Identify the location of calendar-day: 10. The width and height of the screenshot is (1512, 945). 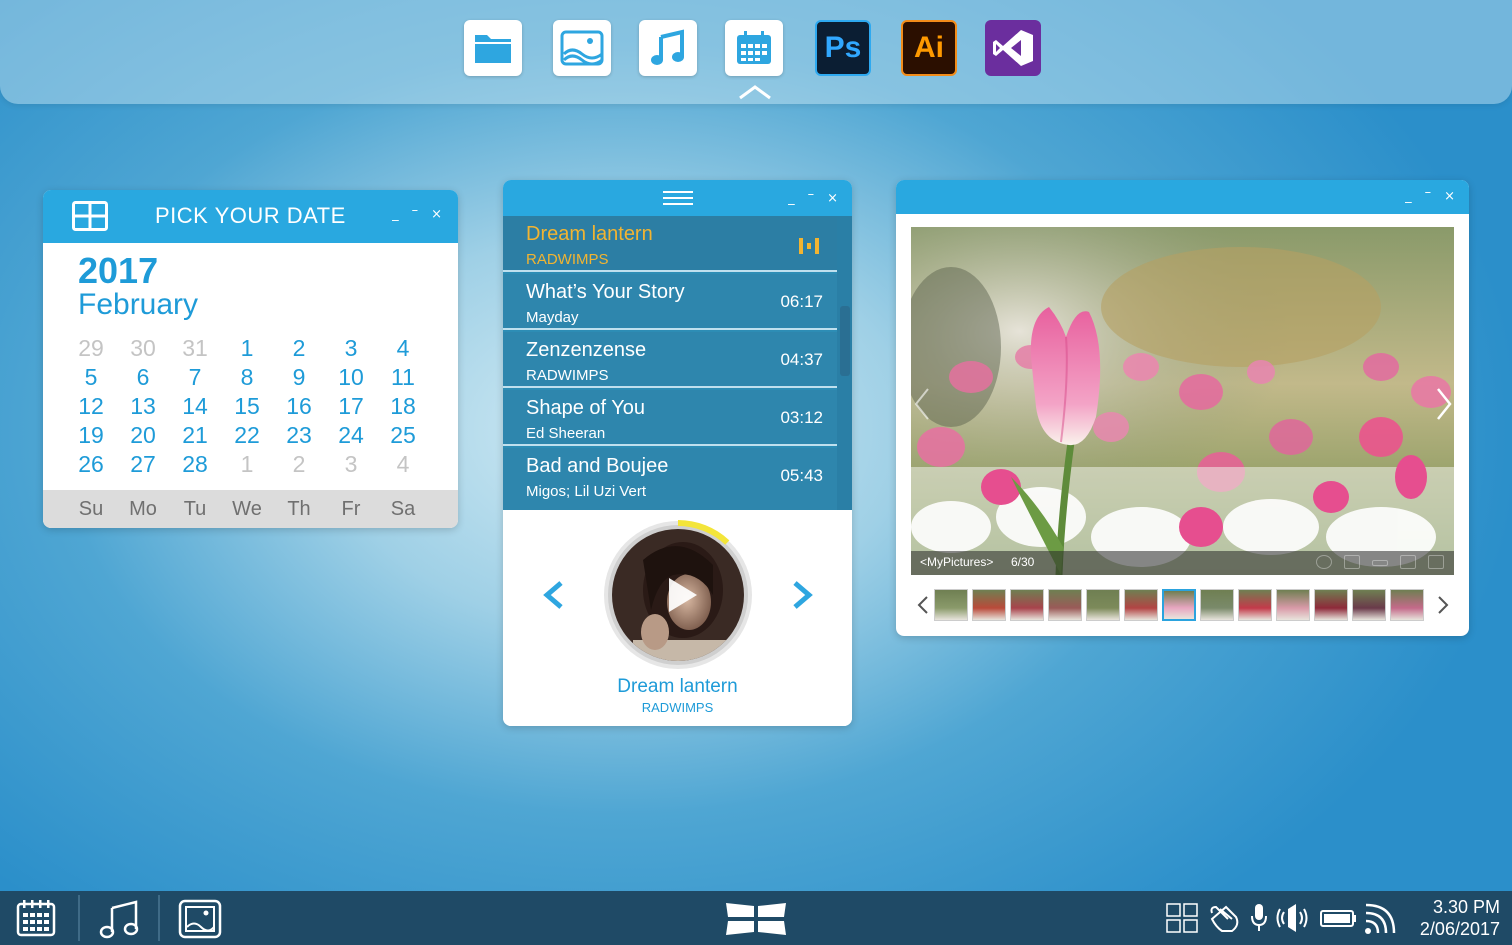
(351, 377).